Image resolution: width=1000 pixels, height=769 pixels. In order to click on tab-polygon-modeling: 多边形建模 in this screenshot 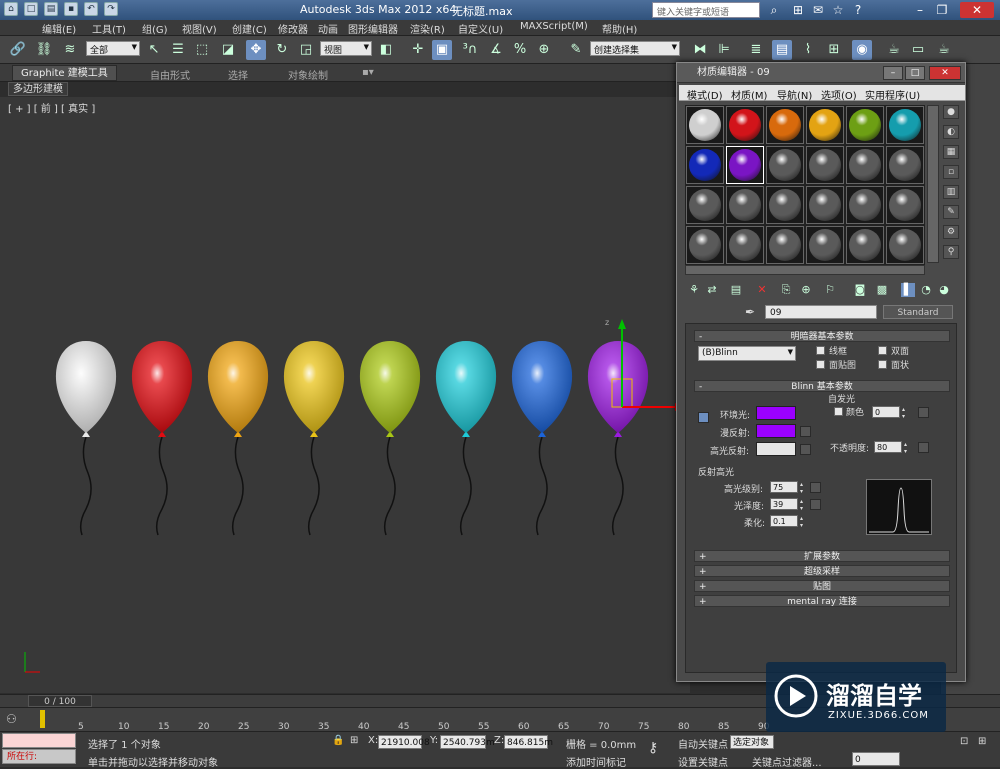, I will do `click(38, 89)`.